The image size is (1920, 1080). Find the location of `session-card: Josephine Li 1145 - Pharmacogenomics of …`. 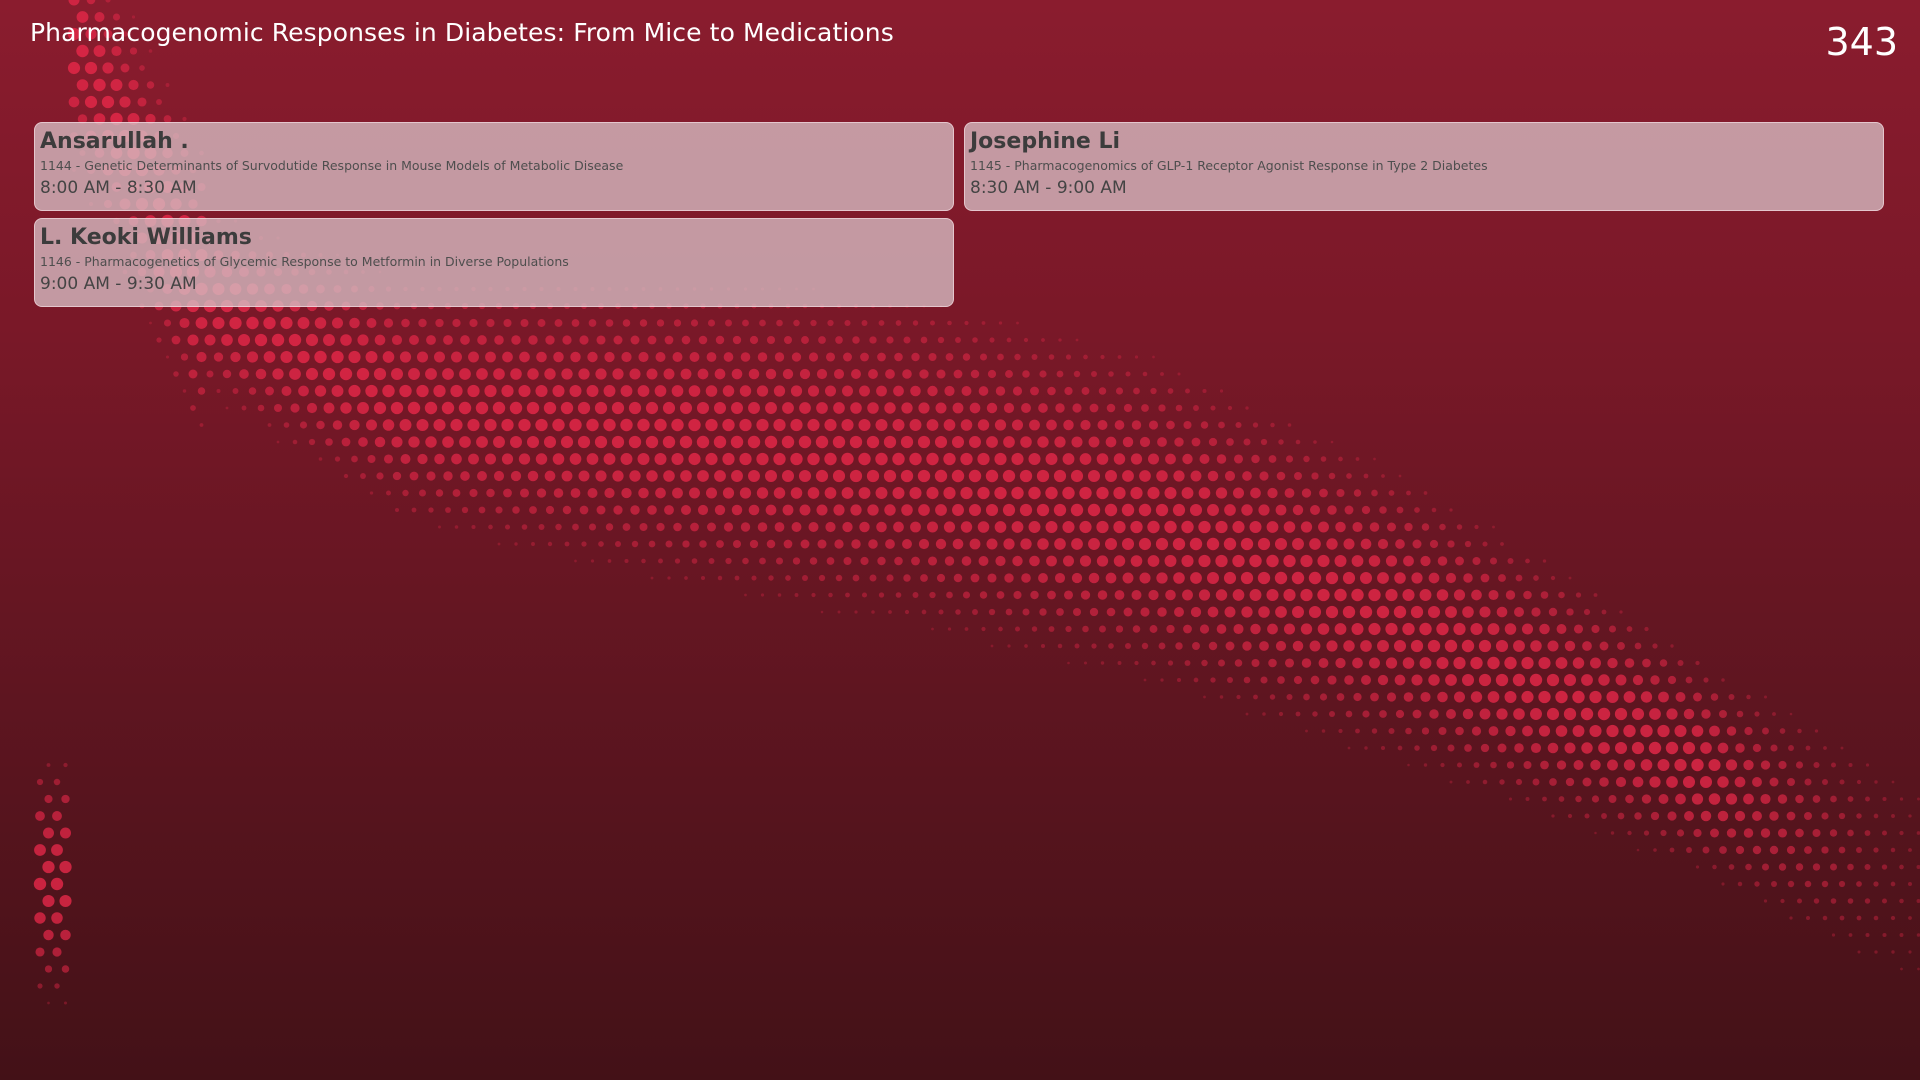

session-card: Josephine Li 1145 - Pharmacogenomics of … is located at coordinates (1424, 166).